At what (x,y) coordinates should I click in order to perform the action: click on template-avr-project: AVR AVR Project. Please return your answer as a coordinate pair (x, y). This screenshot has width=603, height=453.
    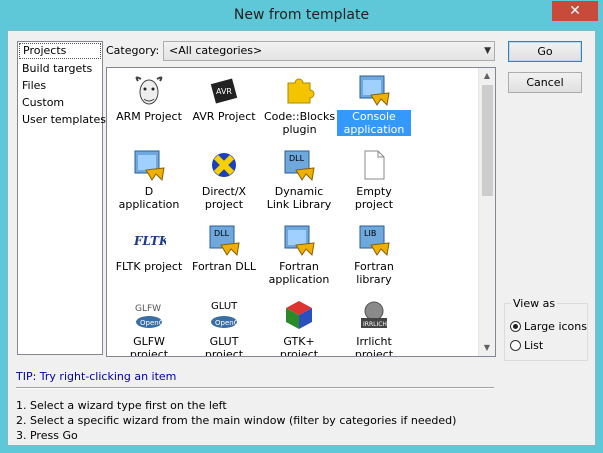
    Looking at the image, I should click on (224, 98).